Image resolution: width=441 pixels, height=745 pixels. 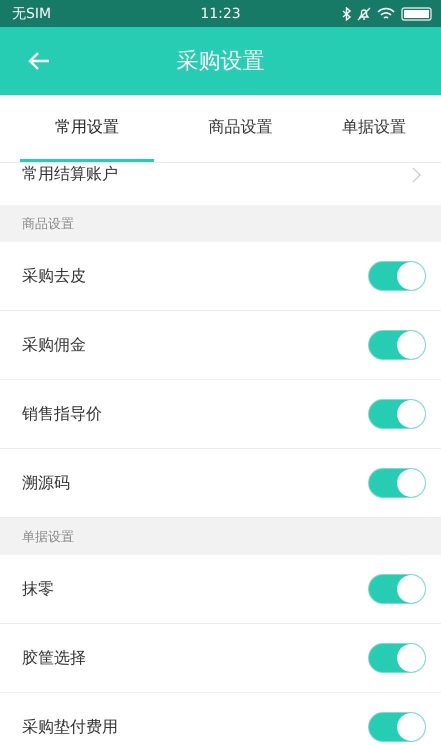 What do you see at coordinates (417, 13) in the screenshot?
I see `battery-icon` at bounding box center [417, 13].